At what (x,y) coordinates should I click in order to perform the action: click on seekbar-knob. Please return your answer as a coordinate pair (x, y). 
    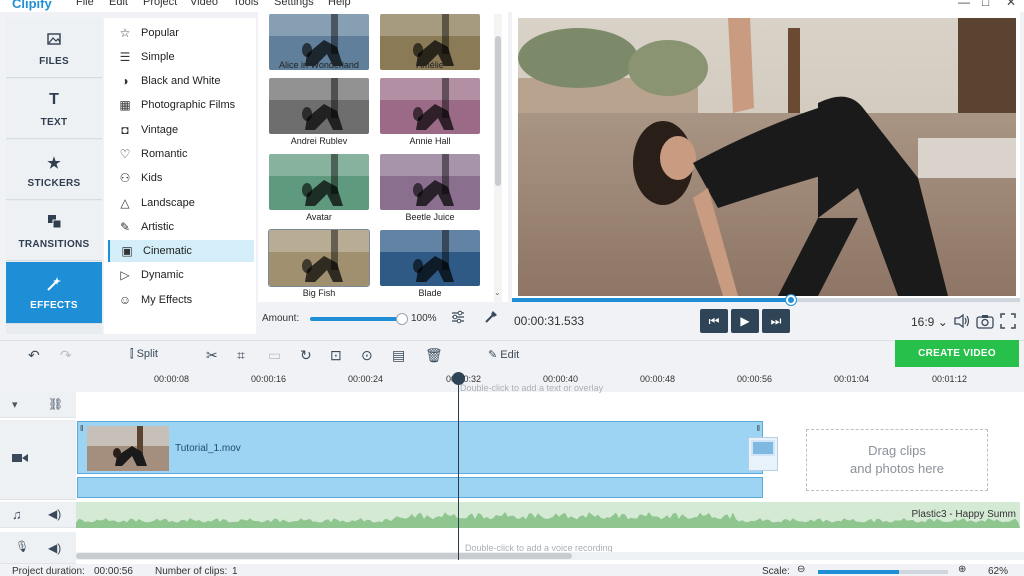
    Looking at the image, I should click on (791, 300).